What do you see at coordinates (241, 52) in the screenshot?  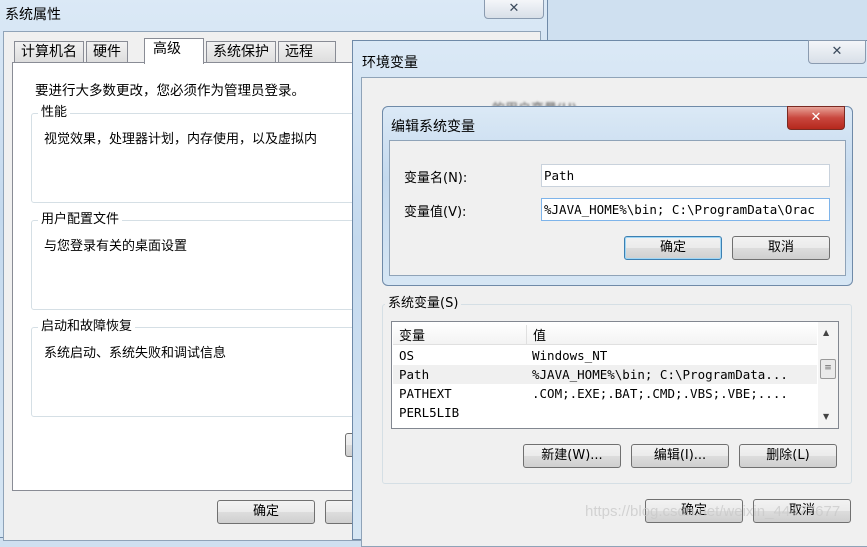 I see `tab-system-protection: 系统保护` at bounding box center [241, 52].